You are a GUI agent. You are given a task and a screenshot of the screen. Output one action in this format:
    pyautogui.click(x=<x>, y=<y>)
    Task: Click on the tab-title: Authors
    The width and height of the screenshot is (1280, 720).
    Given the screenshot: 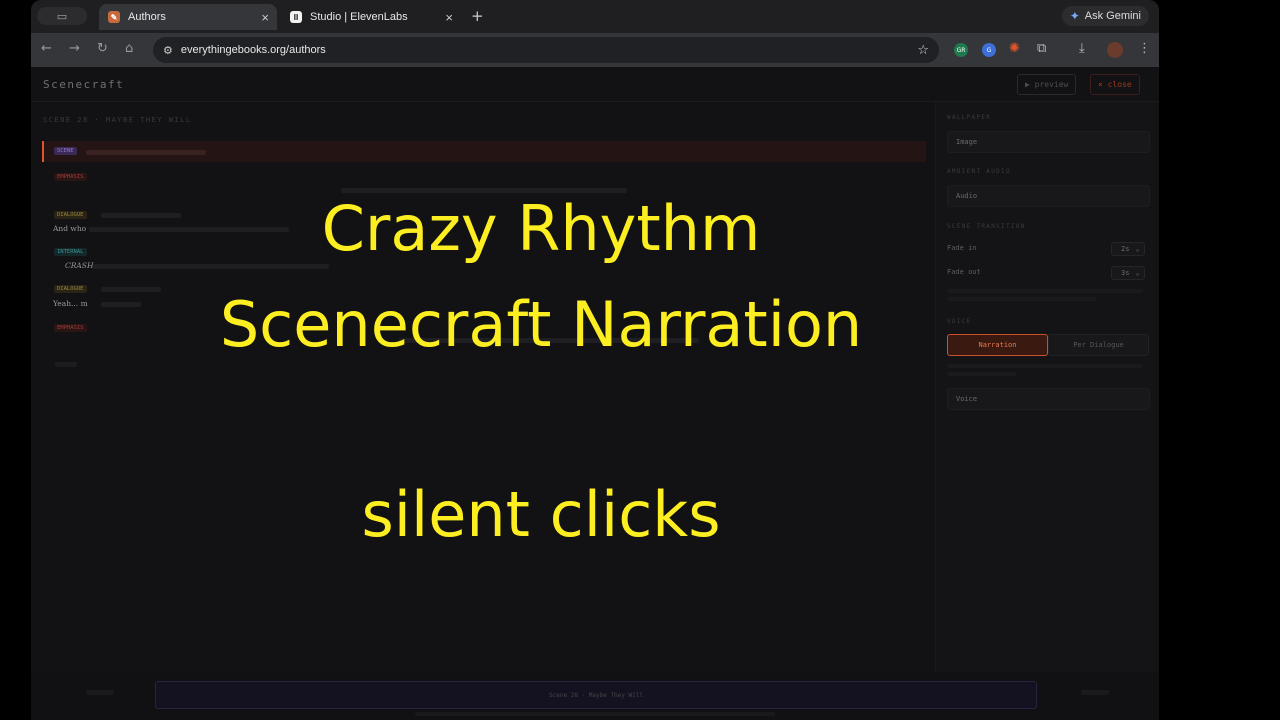 What is the action you would take?
    pyautogui.click(x=147, y=17)
    